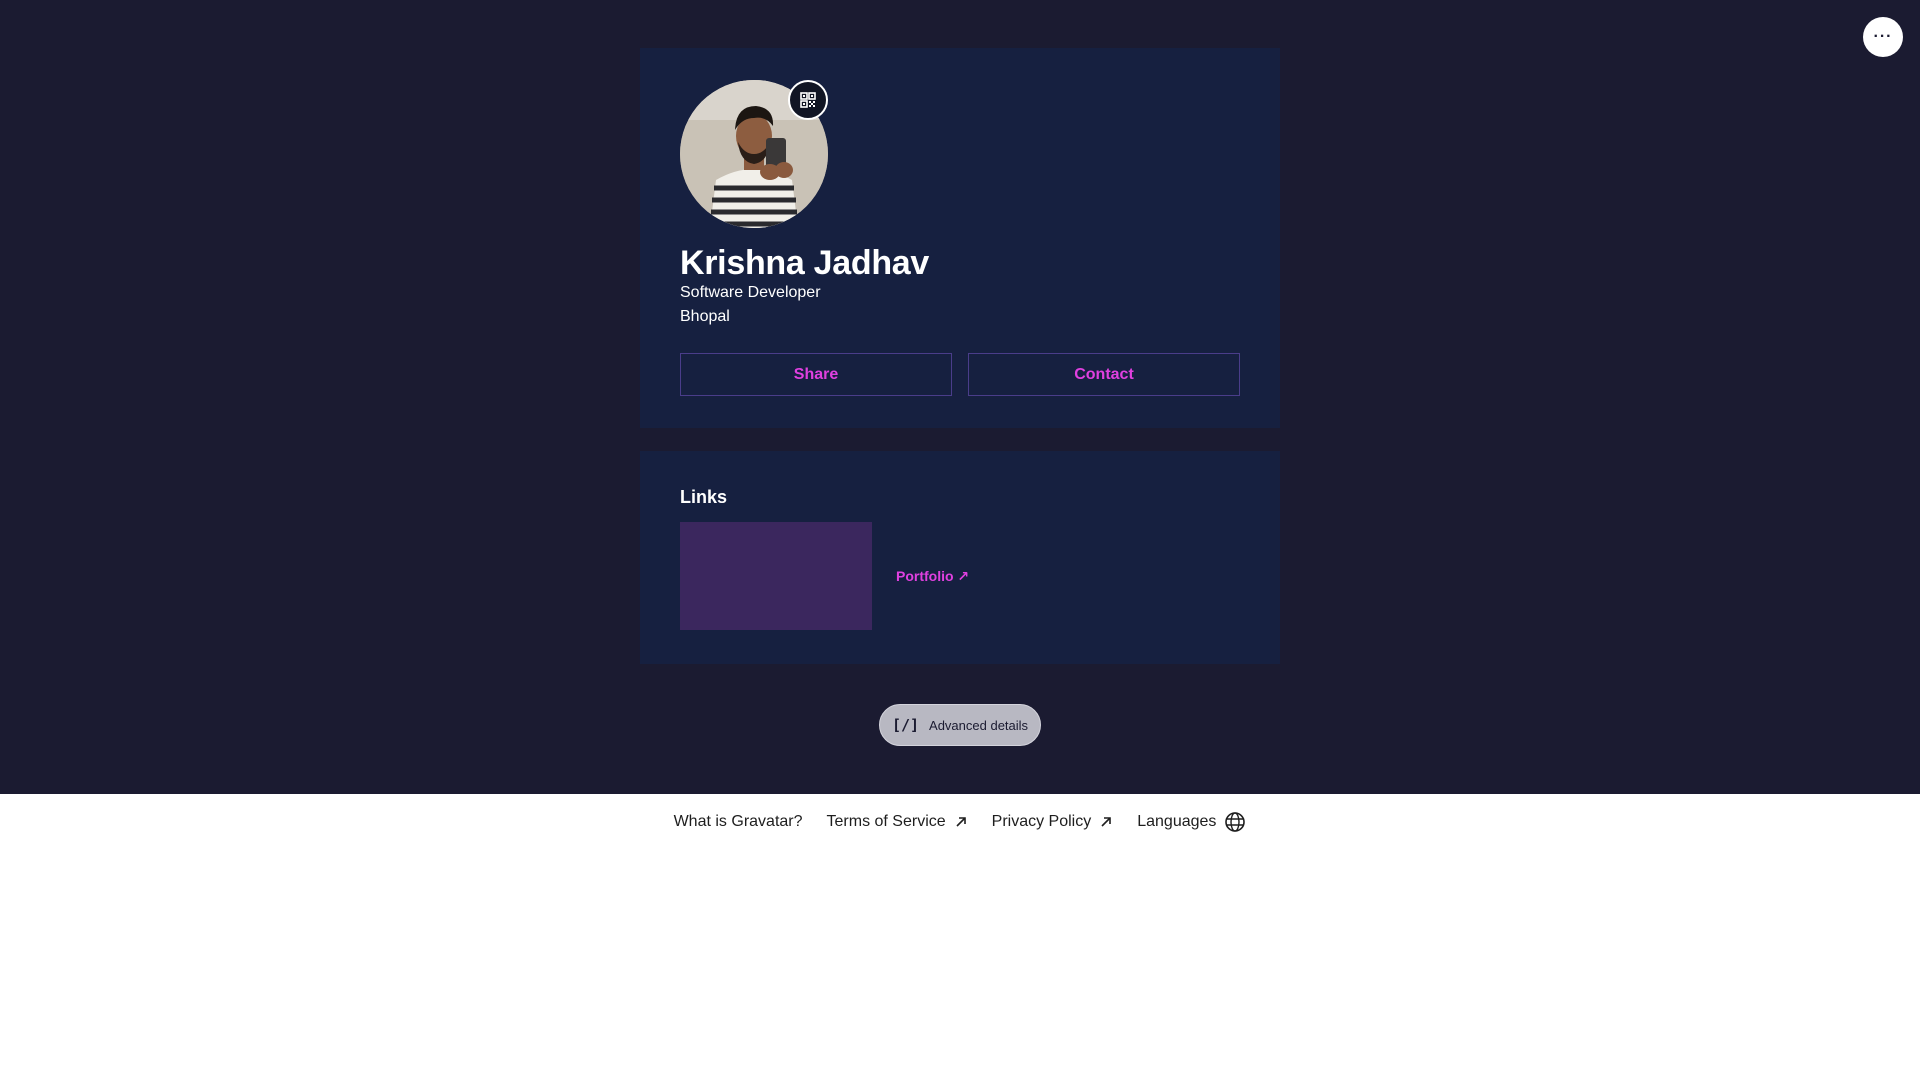 This screenshot has width=1920, height=1080. I want to click on advanced-details-button: [/] Advanced details, so click(960, 725).